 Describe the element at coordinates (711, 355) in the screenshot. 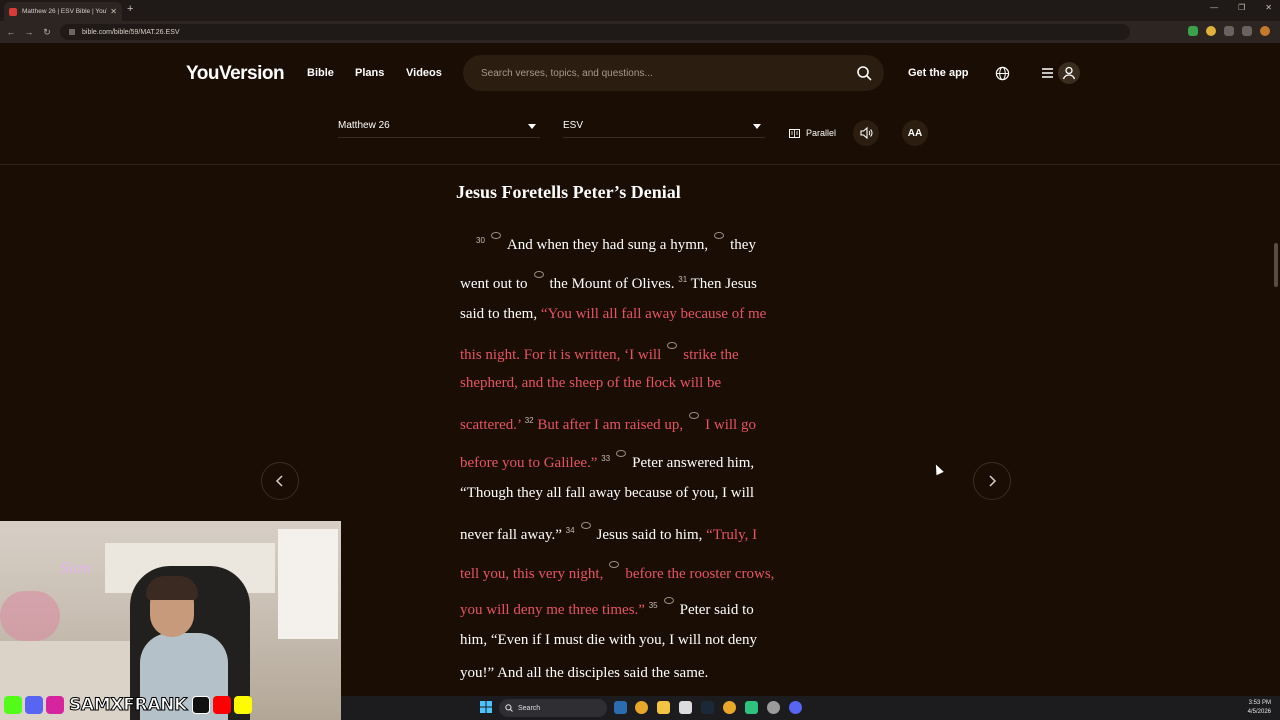

I see `words-of-christ: strike the` at that location.